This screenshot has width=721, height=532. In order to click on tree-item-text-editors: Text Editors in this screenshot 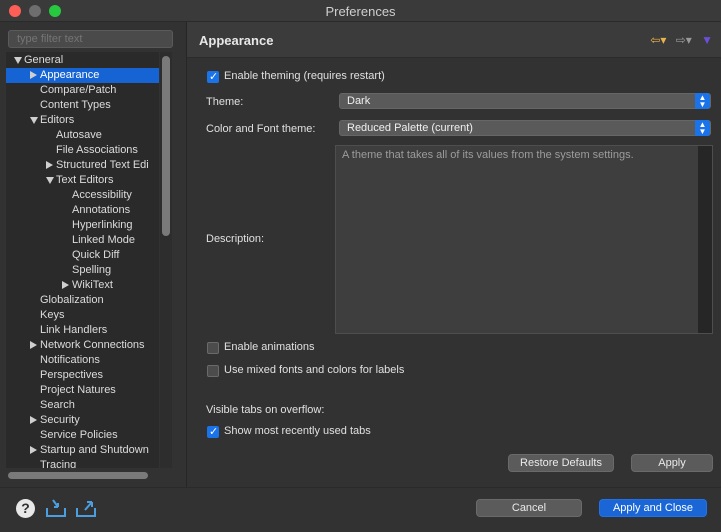, I will do `click(82, 180)`.